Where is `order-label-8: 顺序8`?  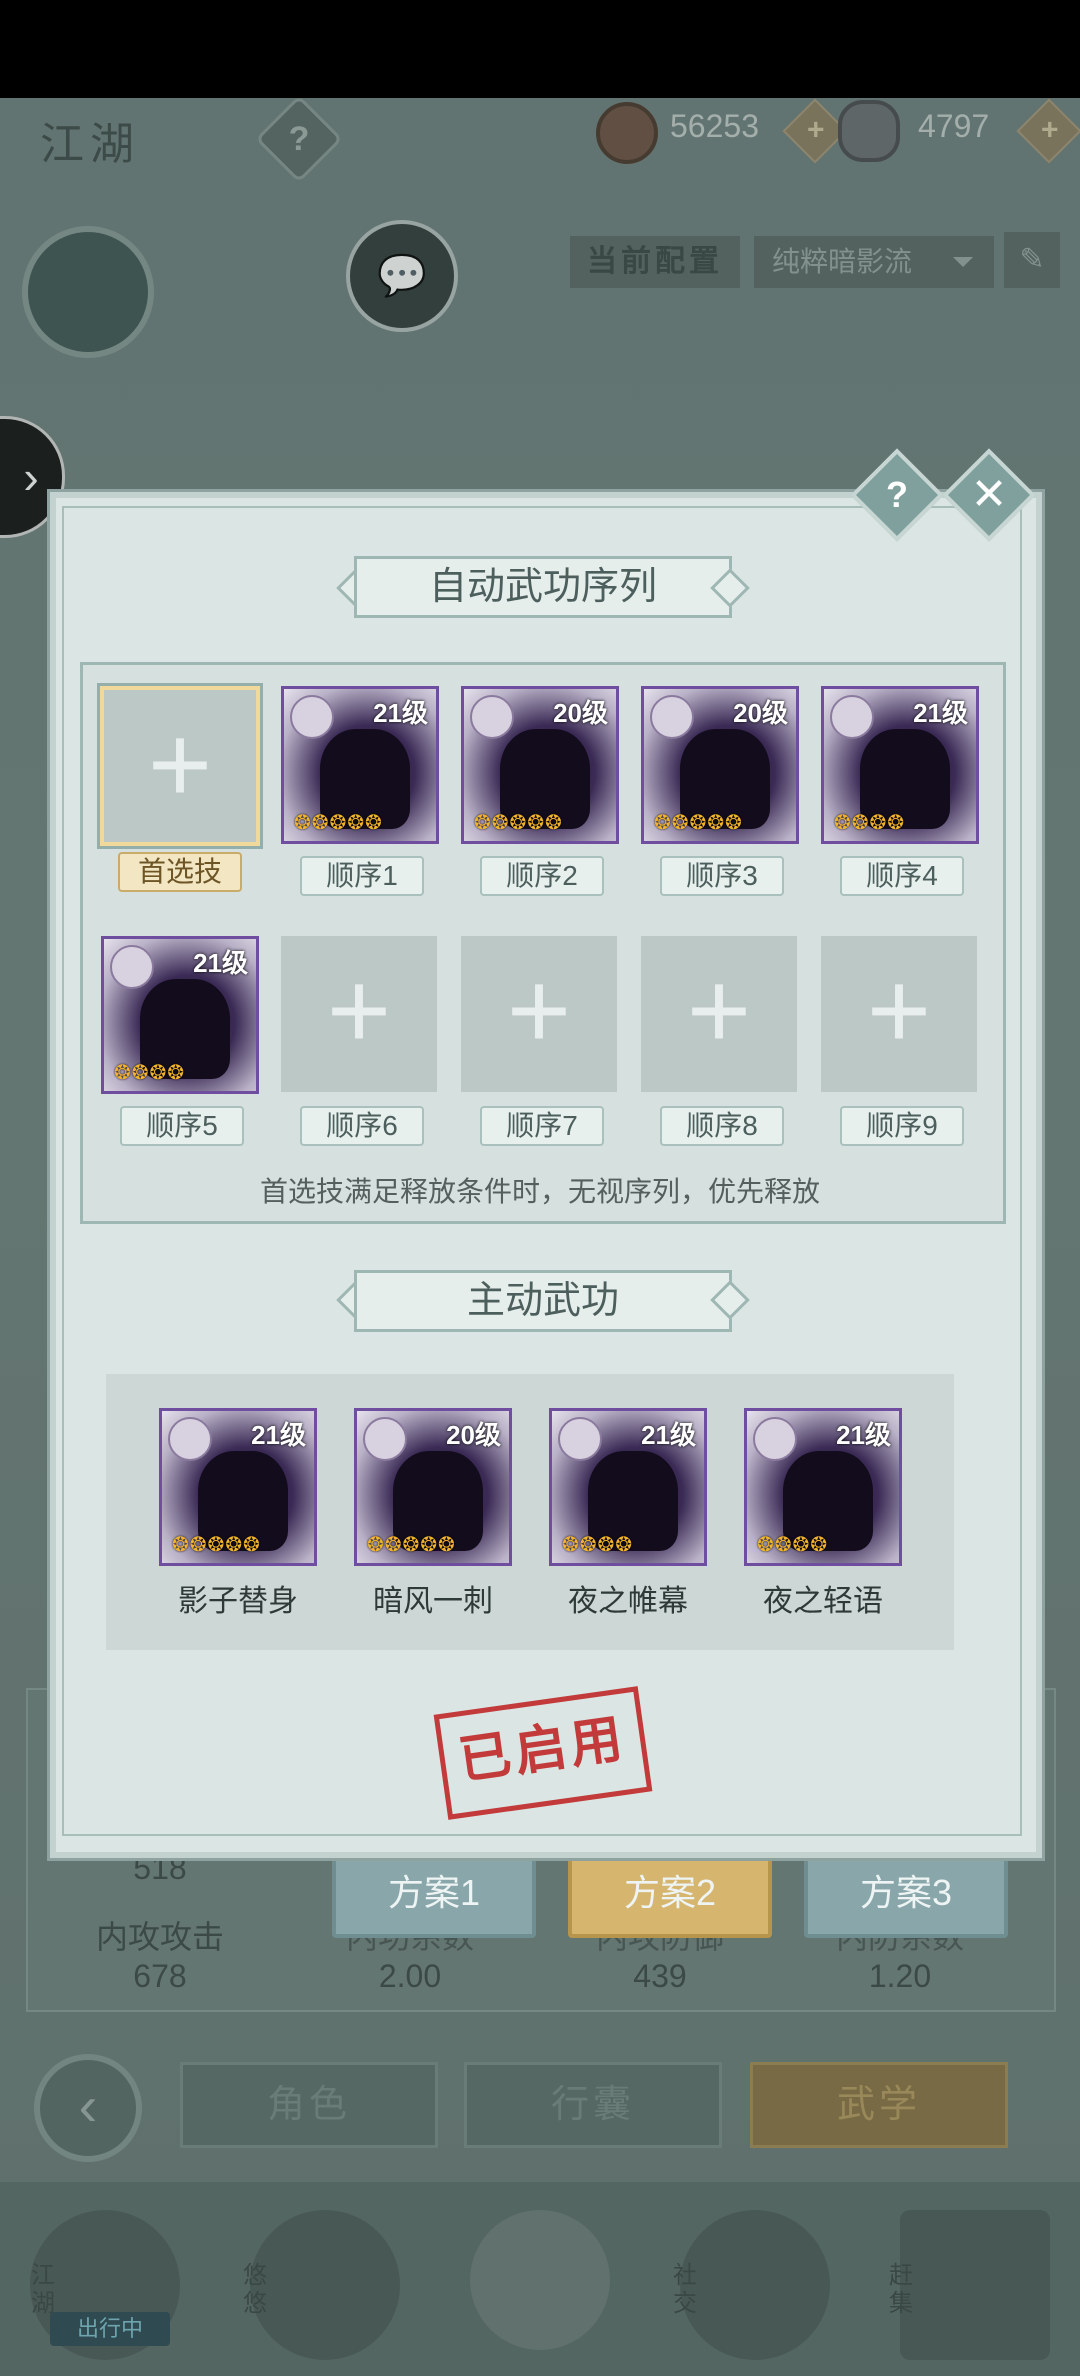 order-label-8: 顺序8 is located at coordinates (722, 1126).